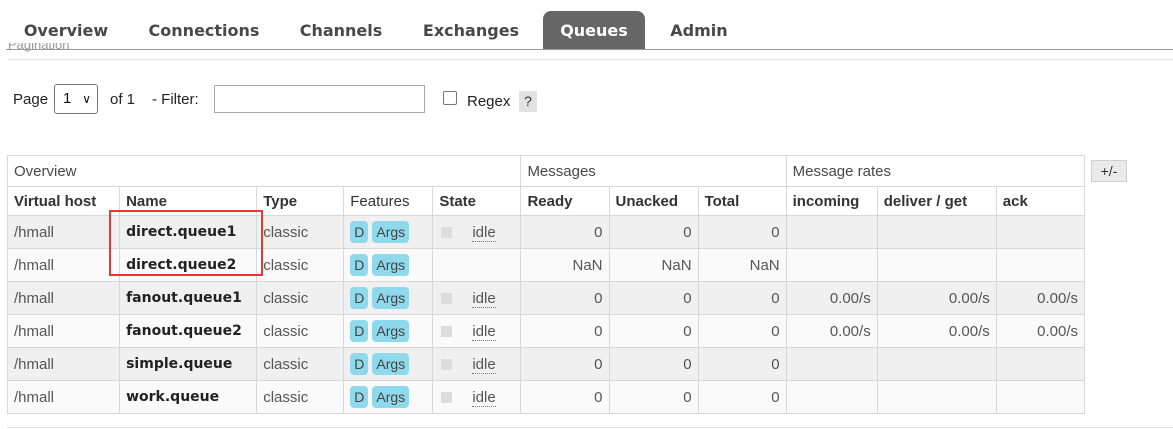 The image size is (1173, 429). I want to click on queue-name-link: fanout.queue1, so click(188, 298).